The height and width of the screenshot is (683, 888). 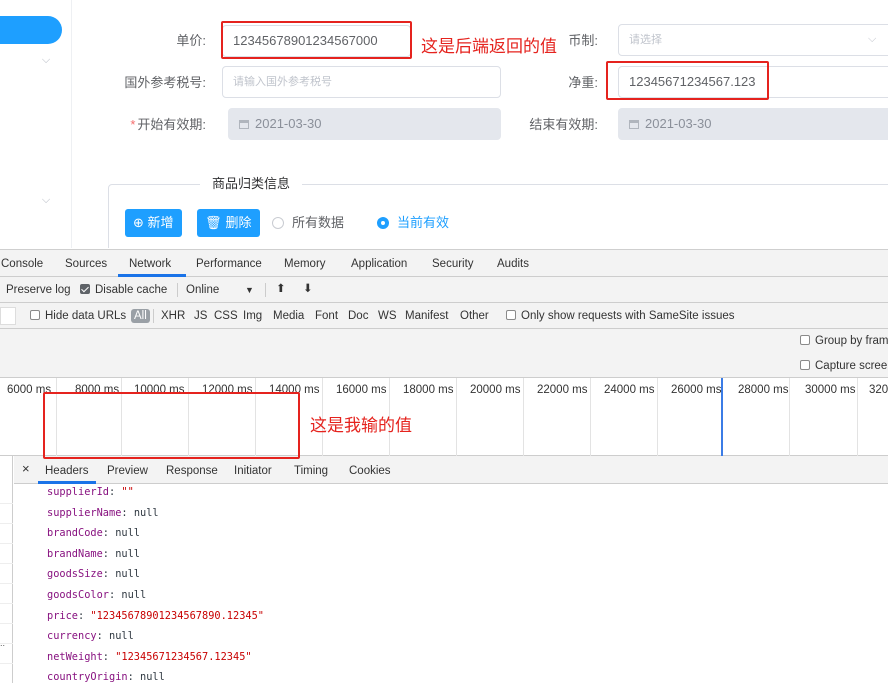 I want to click on tab-cookies: Cookies, so click(x=370, y=471).